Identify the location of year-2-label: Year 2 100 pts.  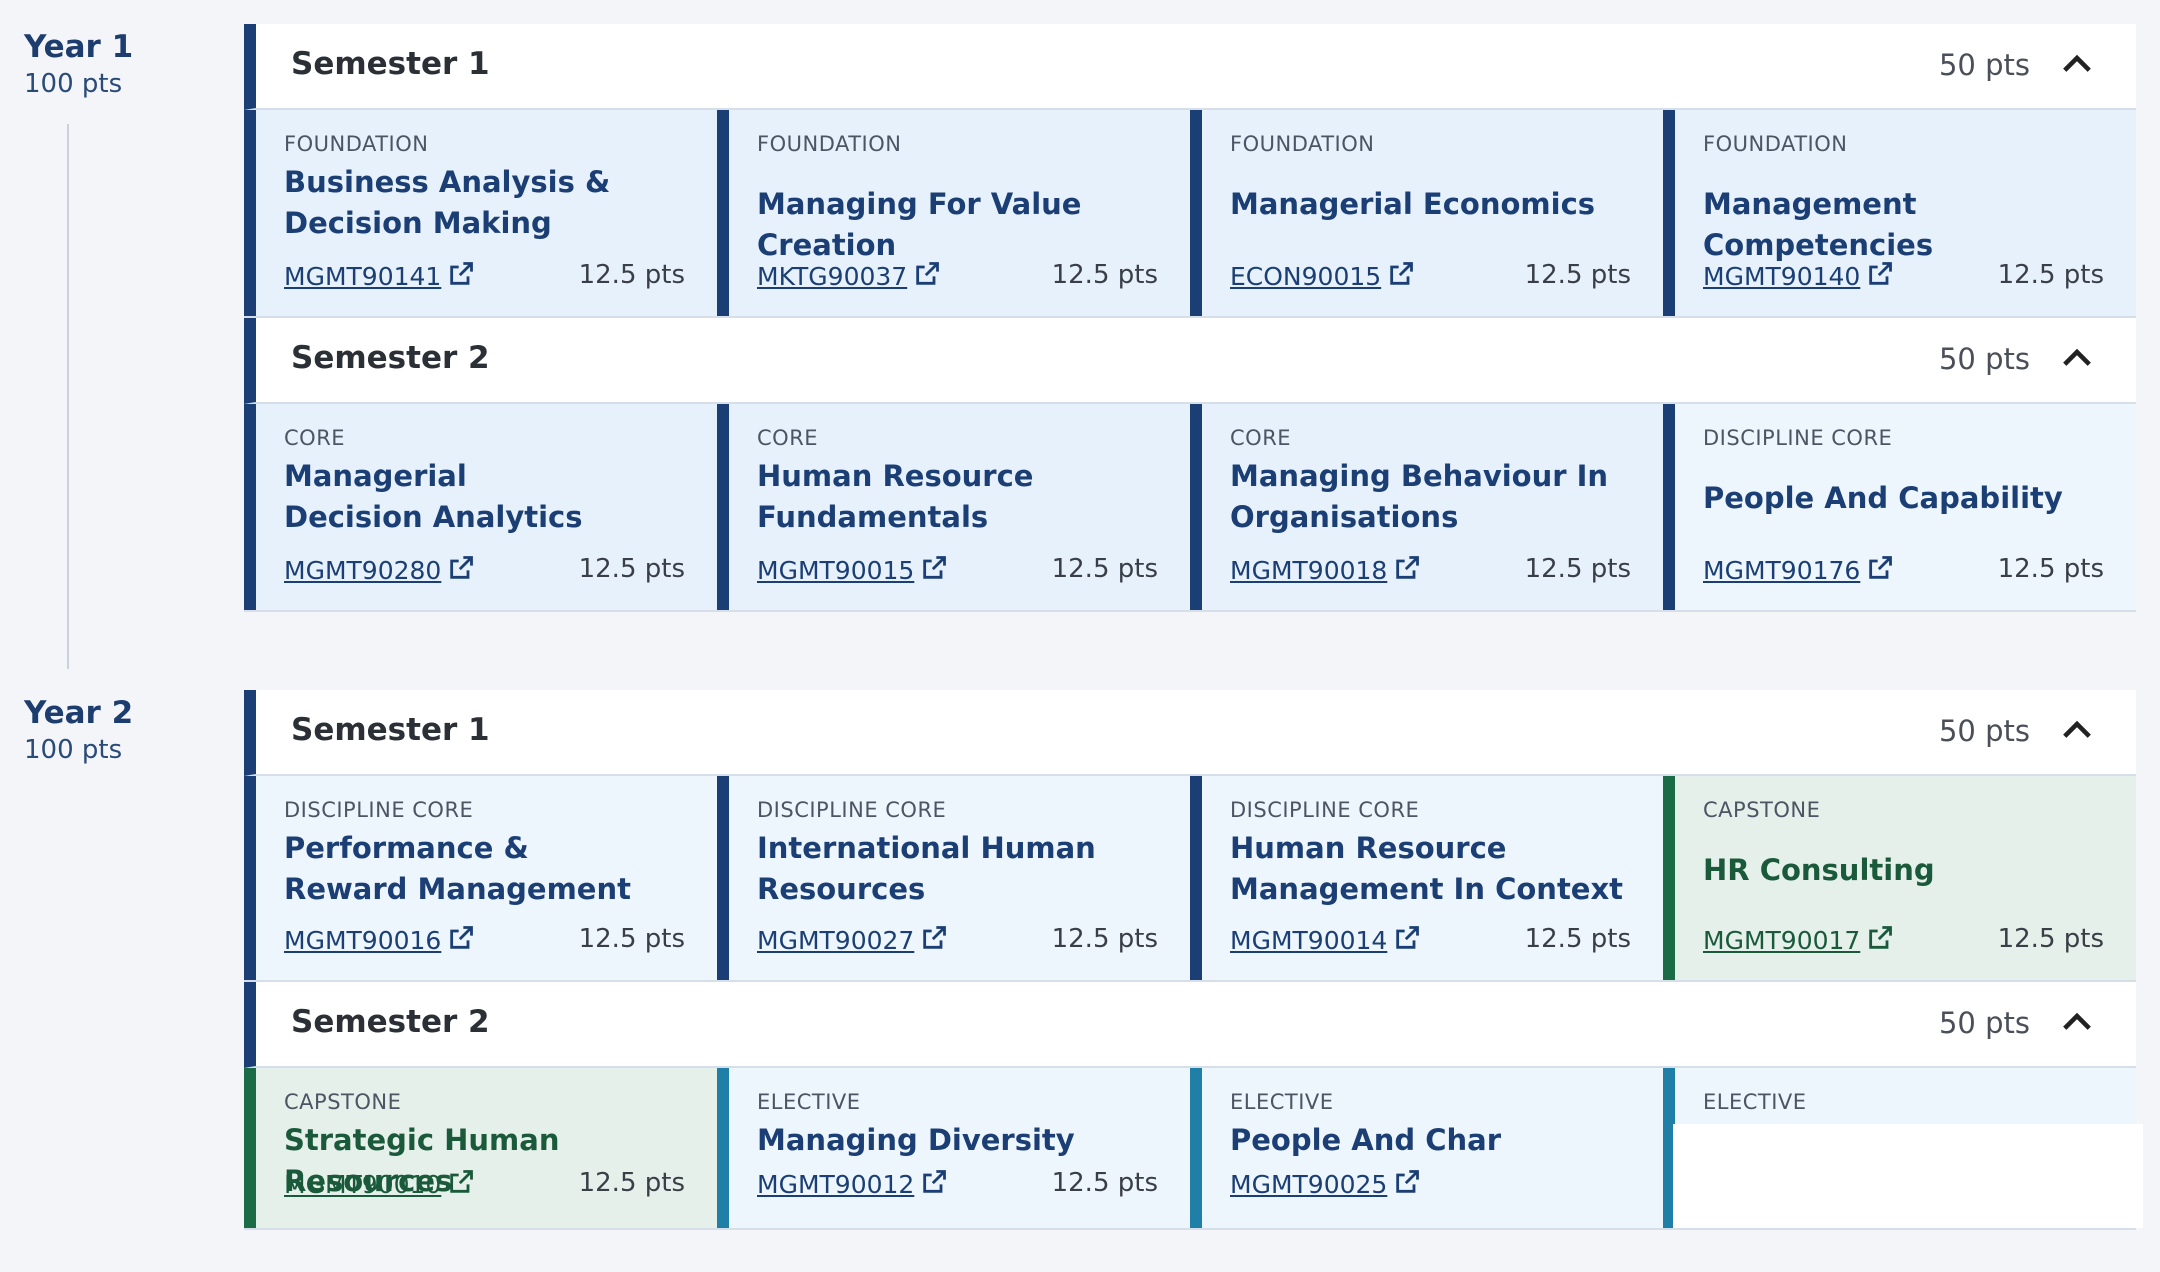
(78, 731).